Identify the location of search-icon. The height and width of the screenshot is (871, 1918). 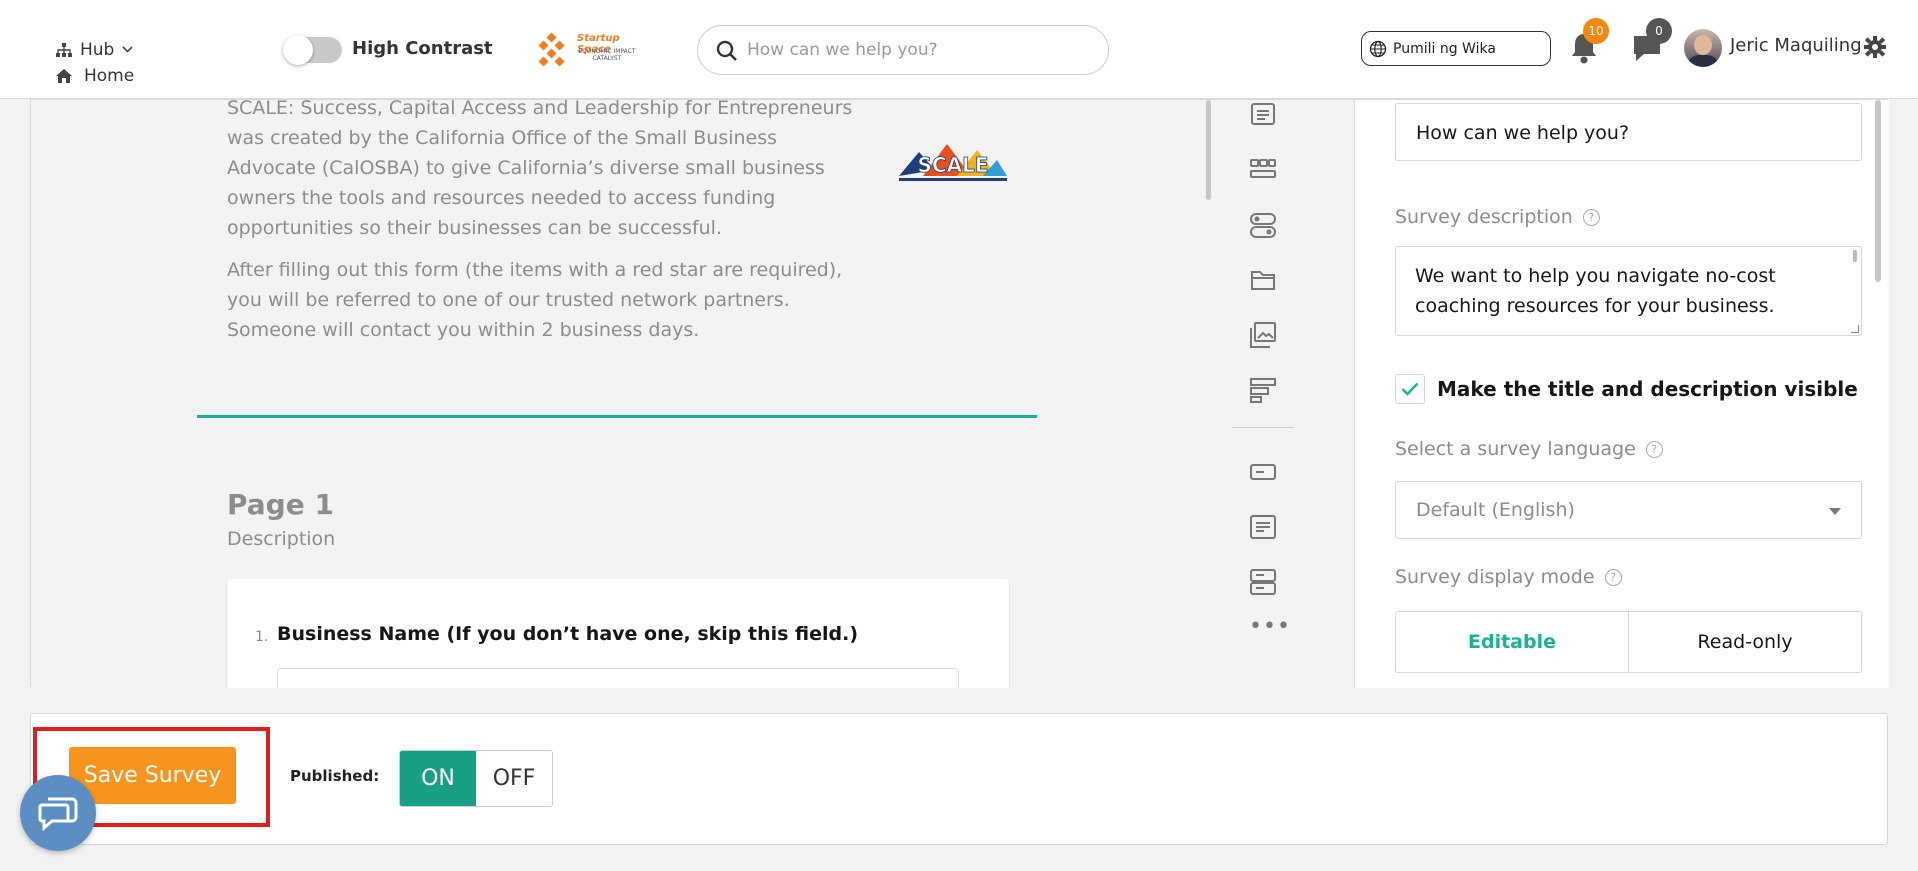
(726, 50).